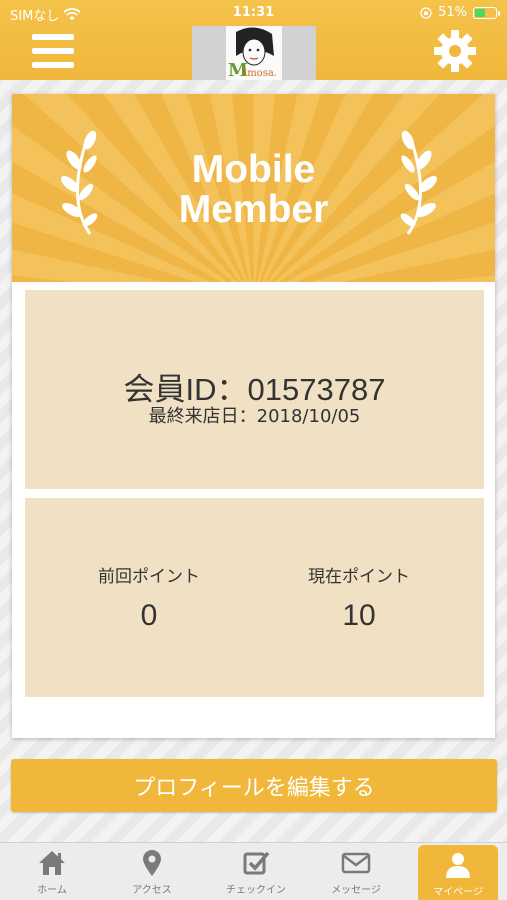  I want to click on current-points-label: 現在ポイント, so click(359, 577).